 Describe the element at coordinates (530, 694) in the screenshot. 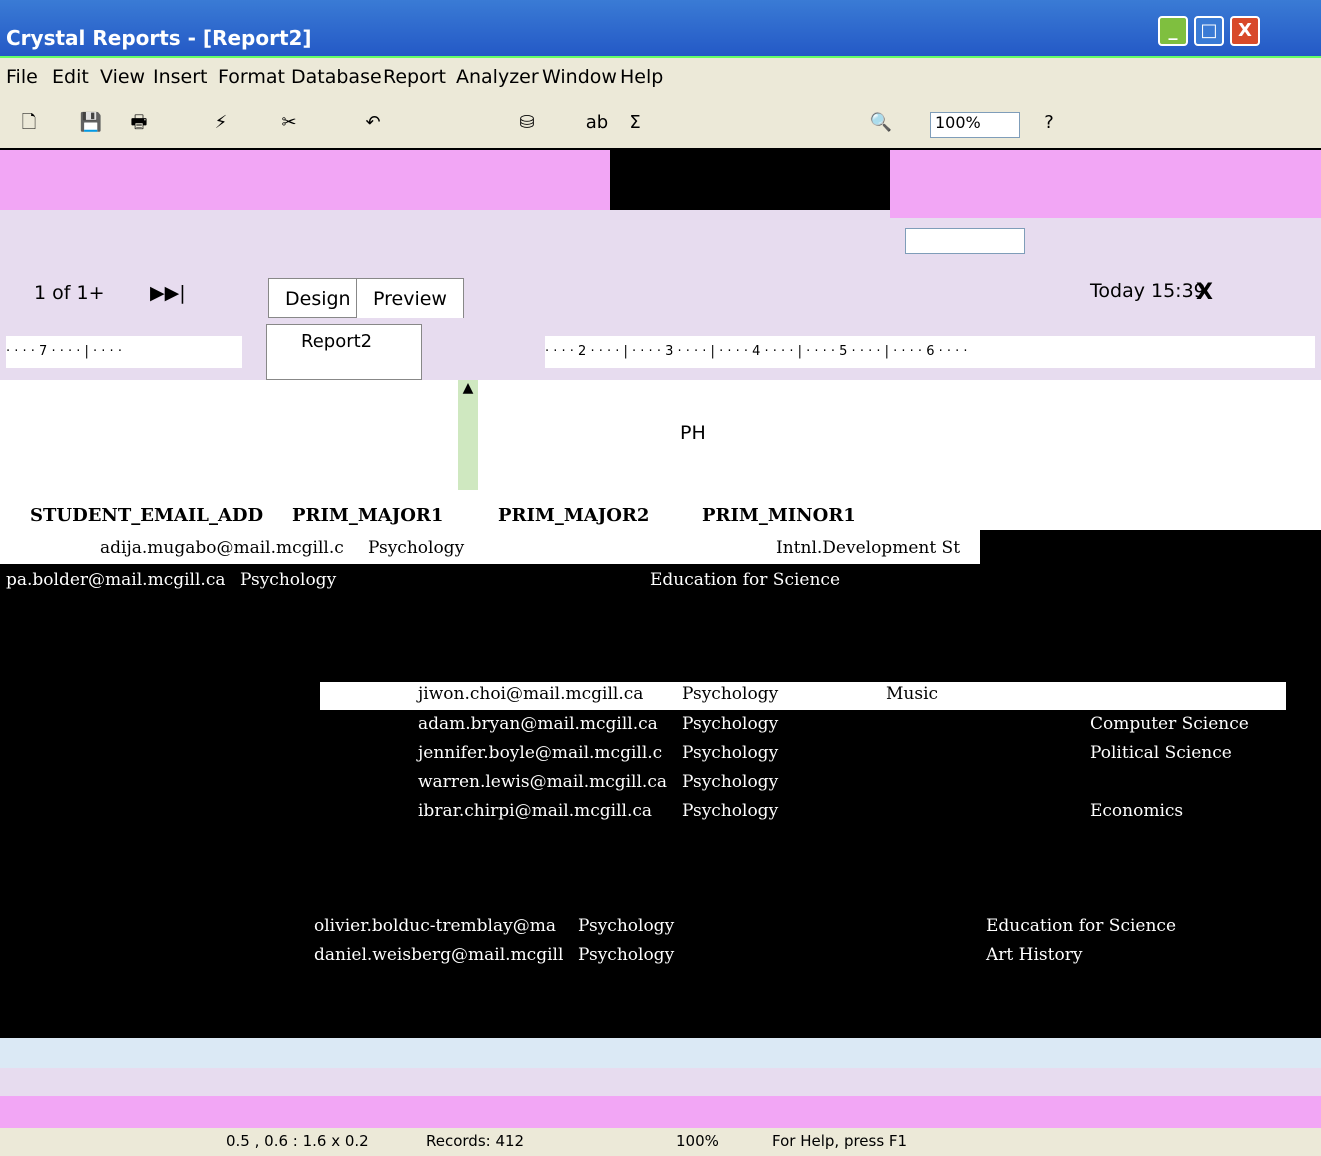

I see `row-2-email: jiwon.choi@mail.mcgill.ca` at that location.